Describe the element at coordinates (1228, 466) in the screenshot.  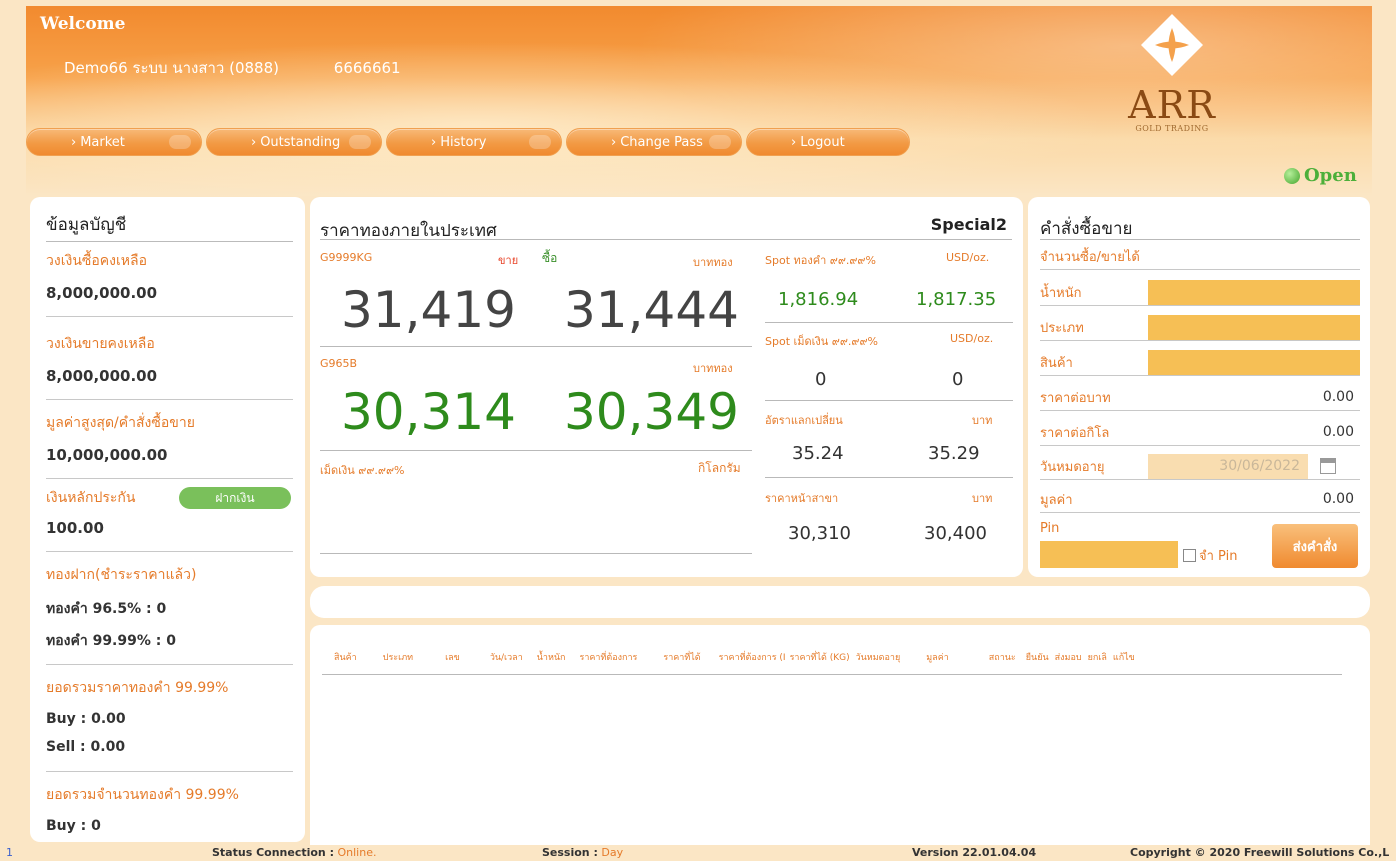
I see `expiry-date-input: 30/06/2022` at that location.